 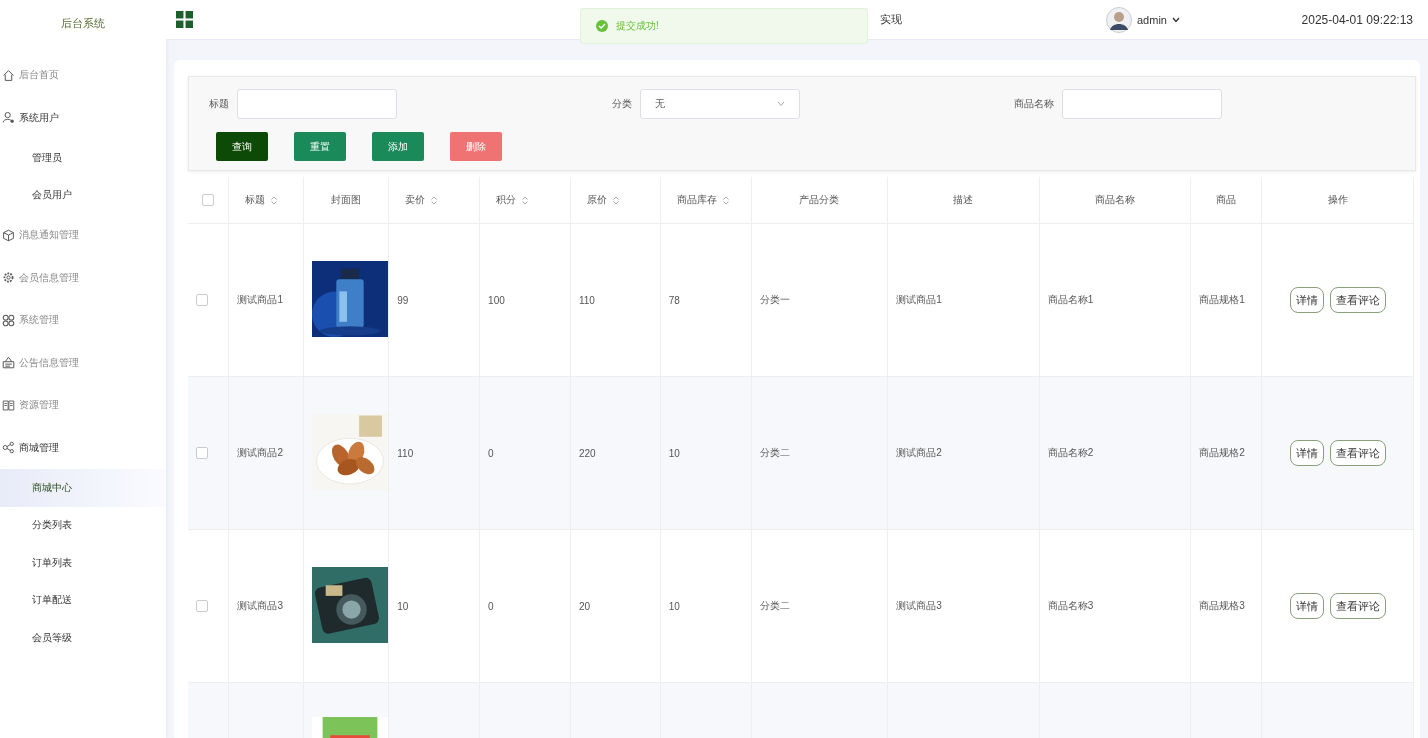 What do you see at coordinates (398, 146) in the screenshot?
I see `add-button: 添加` at bounding box center [398, 146].